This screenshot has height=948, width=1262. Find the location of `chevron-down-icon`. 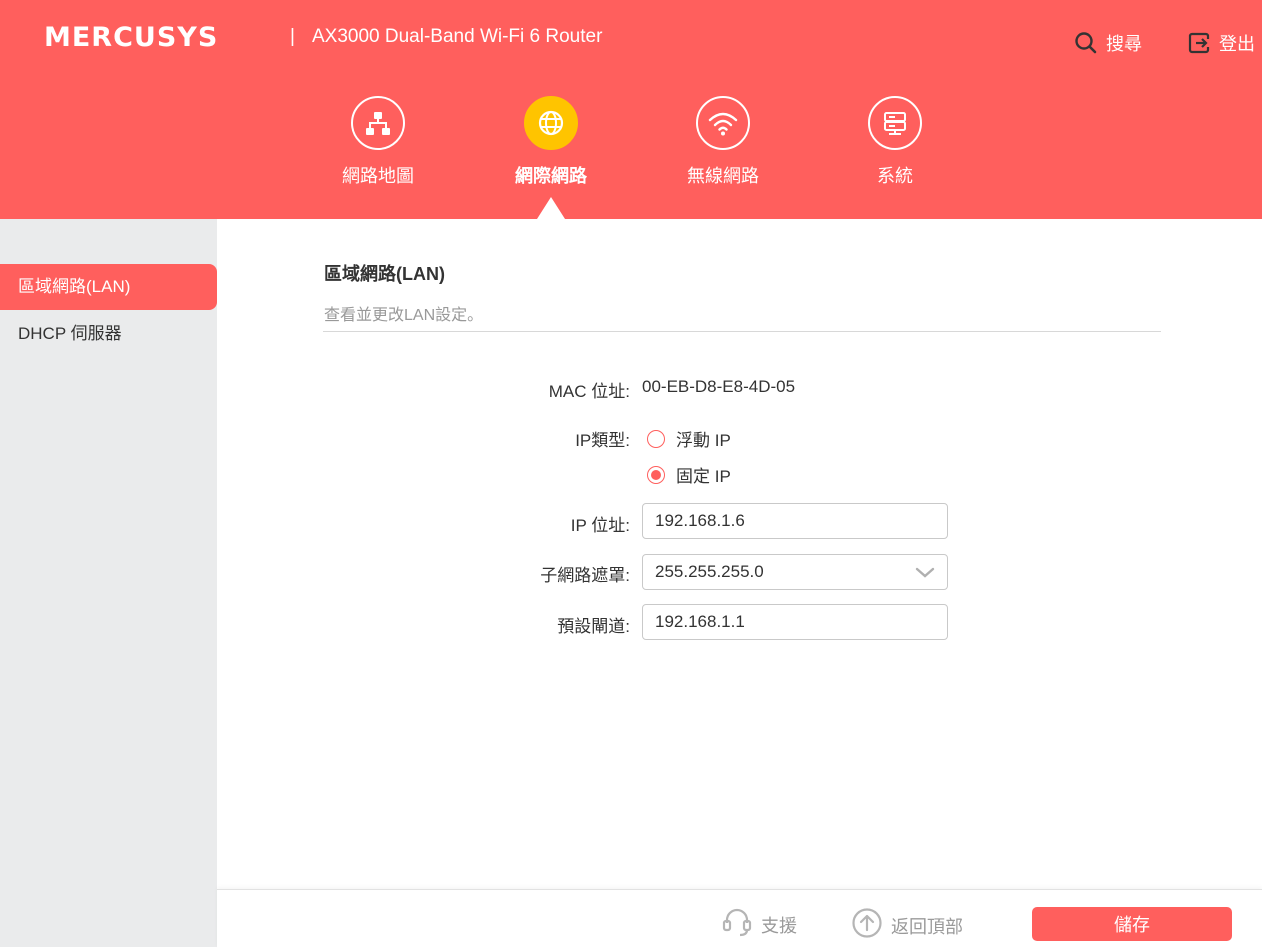

chevron-down-icon is located at coordinates (925, 574).